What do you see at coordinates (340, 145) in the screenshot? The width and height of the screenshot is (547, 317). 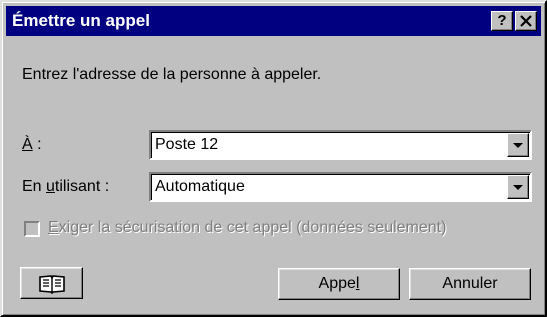 I see `to-combobox: Poste 12` at bounding box center [340, 145].